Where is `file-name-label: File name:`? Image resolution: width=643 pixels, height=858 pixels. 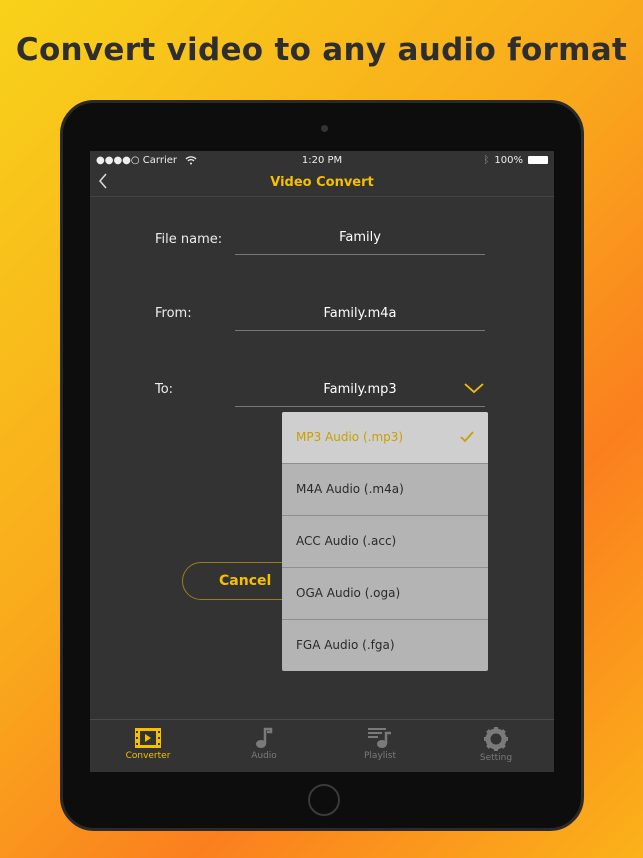
file-name-label: File name: is located at coordinates (189, 239).